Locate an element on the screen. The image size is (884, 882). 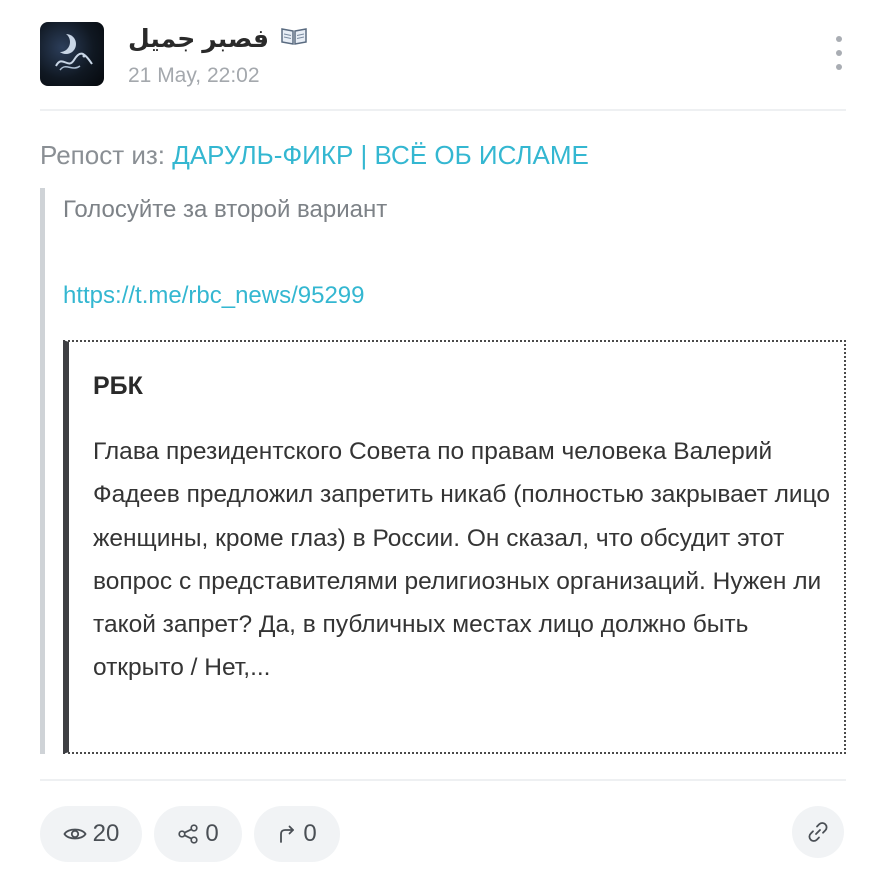
reposted-text: Голосуйте за второй вариант is located at coordinates (225, 209).